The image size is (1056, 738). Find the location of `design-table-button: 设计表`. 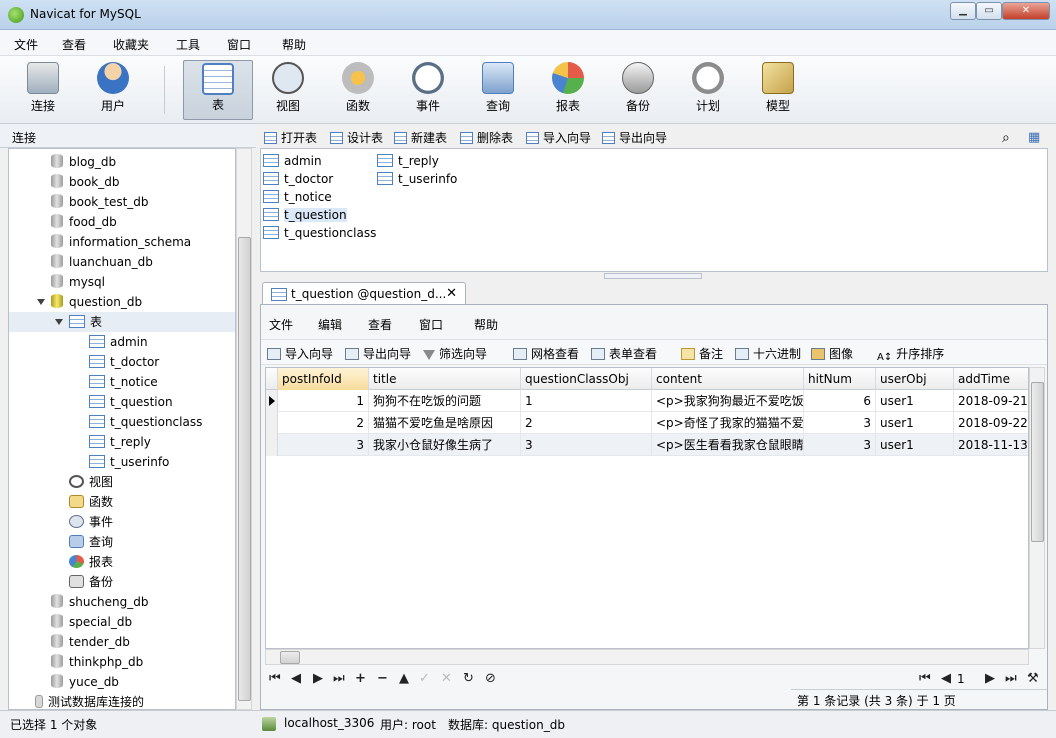

design-table-button: 设计表 is located at coordinates (356, 138).